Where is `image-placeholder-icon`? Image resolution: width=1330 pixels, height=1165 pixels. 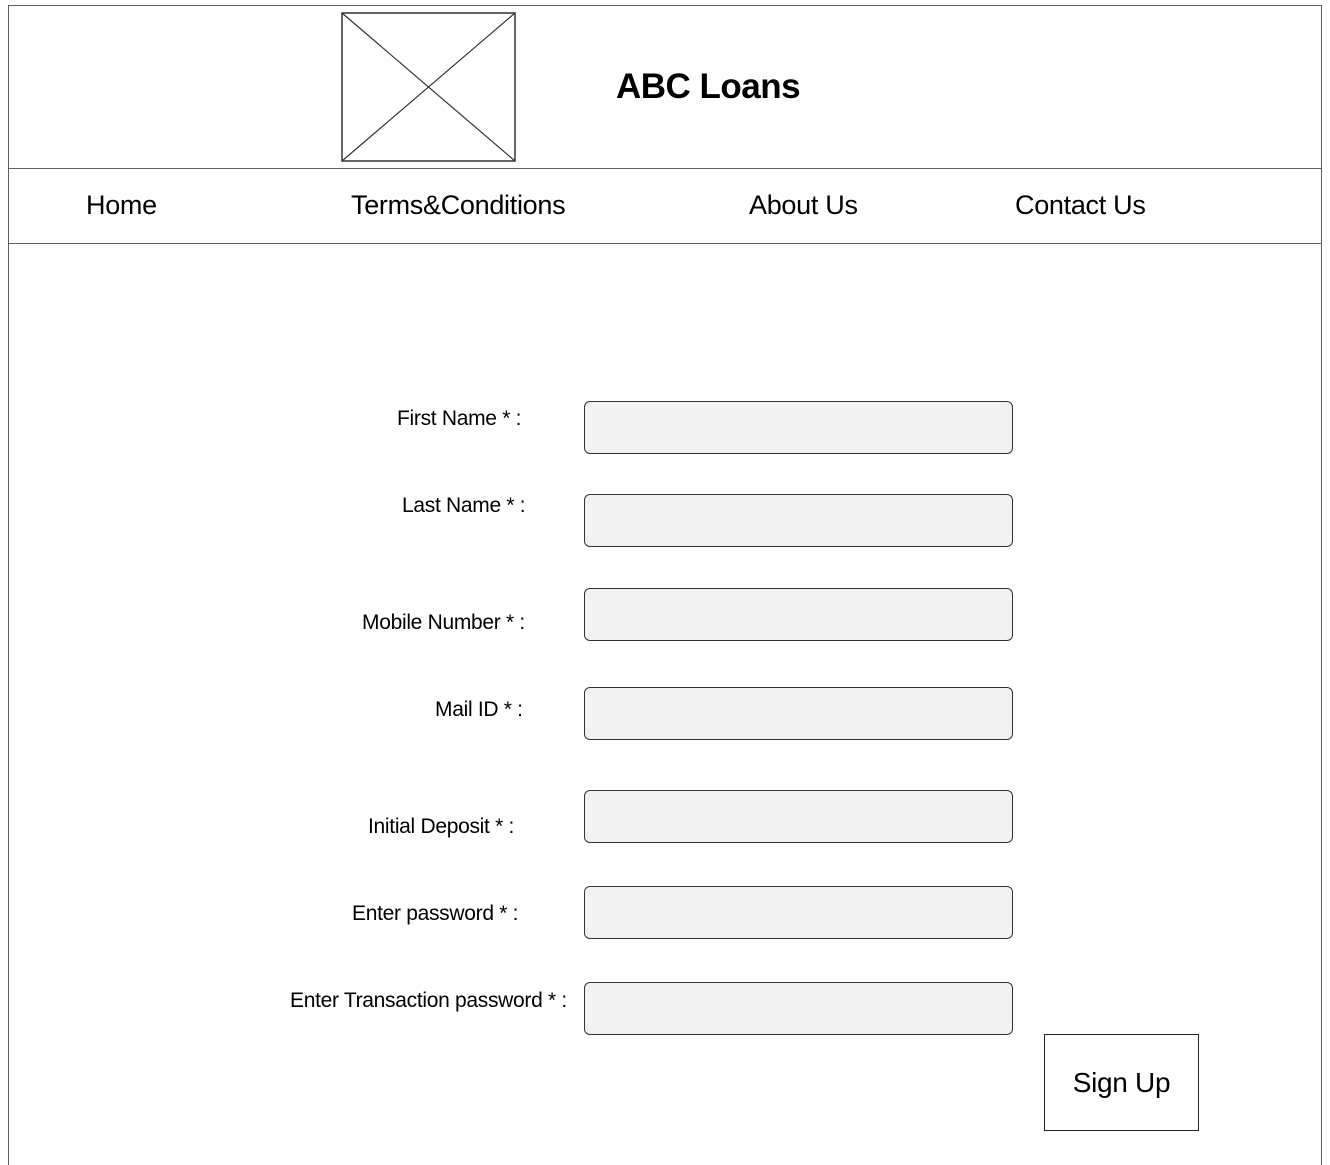
image-placeholder-icon is located at coordinates (428, 87).